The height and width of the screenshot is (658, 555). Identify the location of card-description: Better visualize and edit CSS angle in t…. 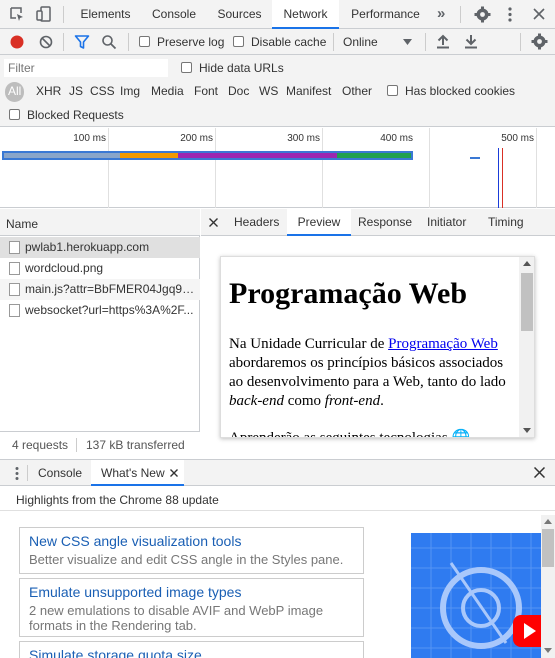
(186, 559).